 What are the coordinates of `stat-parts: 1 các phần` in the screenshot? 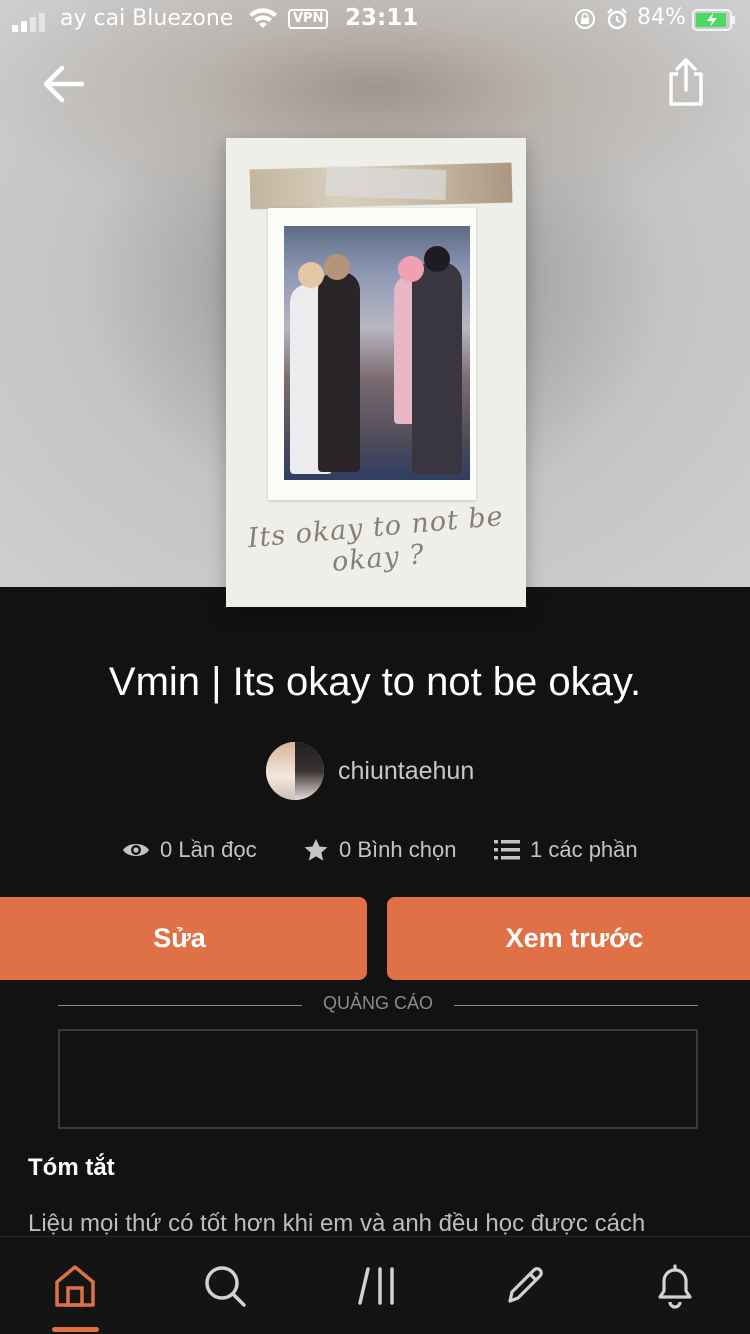 It's located at (566, 850).